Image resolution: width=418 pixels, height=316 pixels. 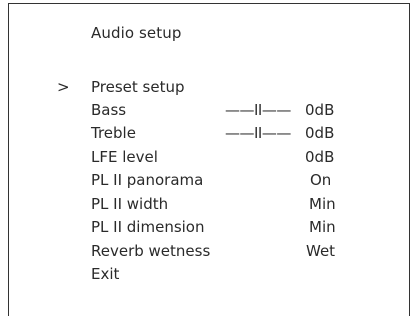 I want to click on menu-item-pl-ii-width: PL II width Min, so click(x=209, y=206).